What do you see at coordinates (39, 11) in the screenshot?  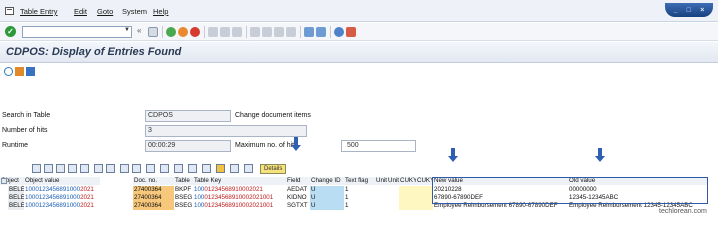 I see `menu-table-entry: Table Entry` at bounding box center [39, 11].